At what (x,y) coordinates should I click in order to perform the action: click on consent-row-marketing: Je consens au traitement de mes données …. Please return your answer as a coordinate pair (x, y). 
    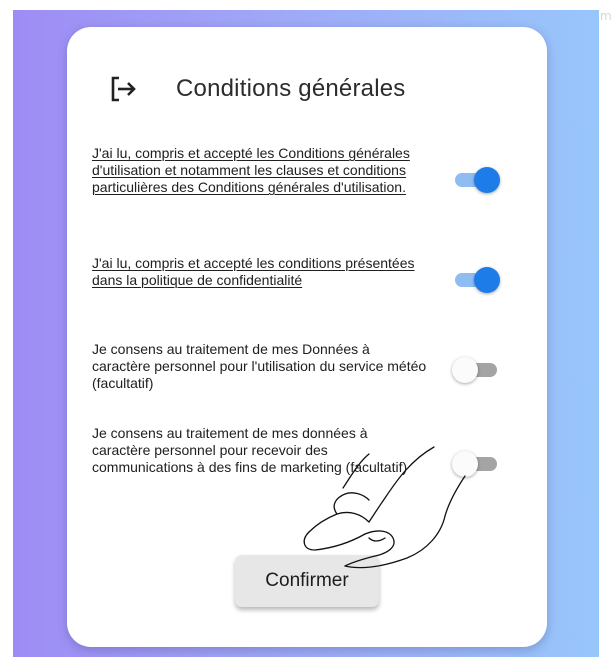
    Looking at the image, I should click on (302, 452).